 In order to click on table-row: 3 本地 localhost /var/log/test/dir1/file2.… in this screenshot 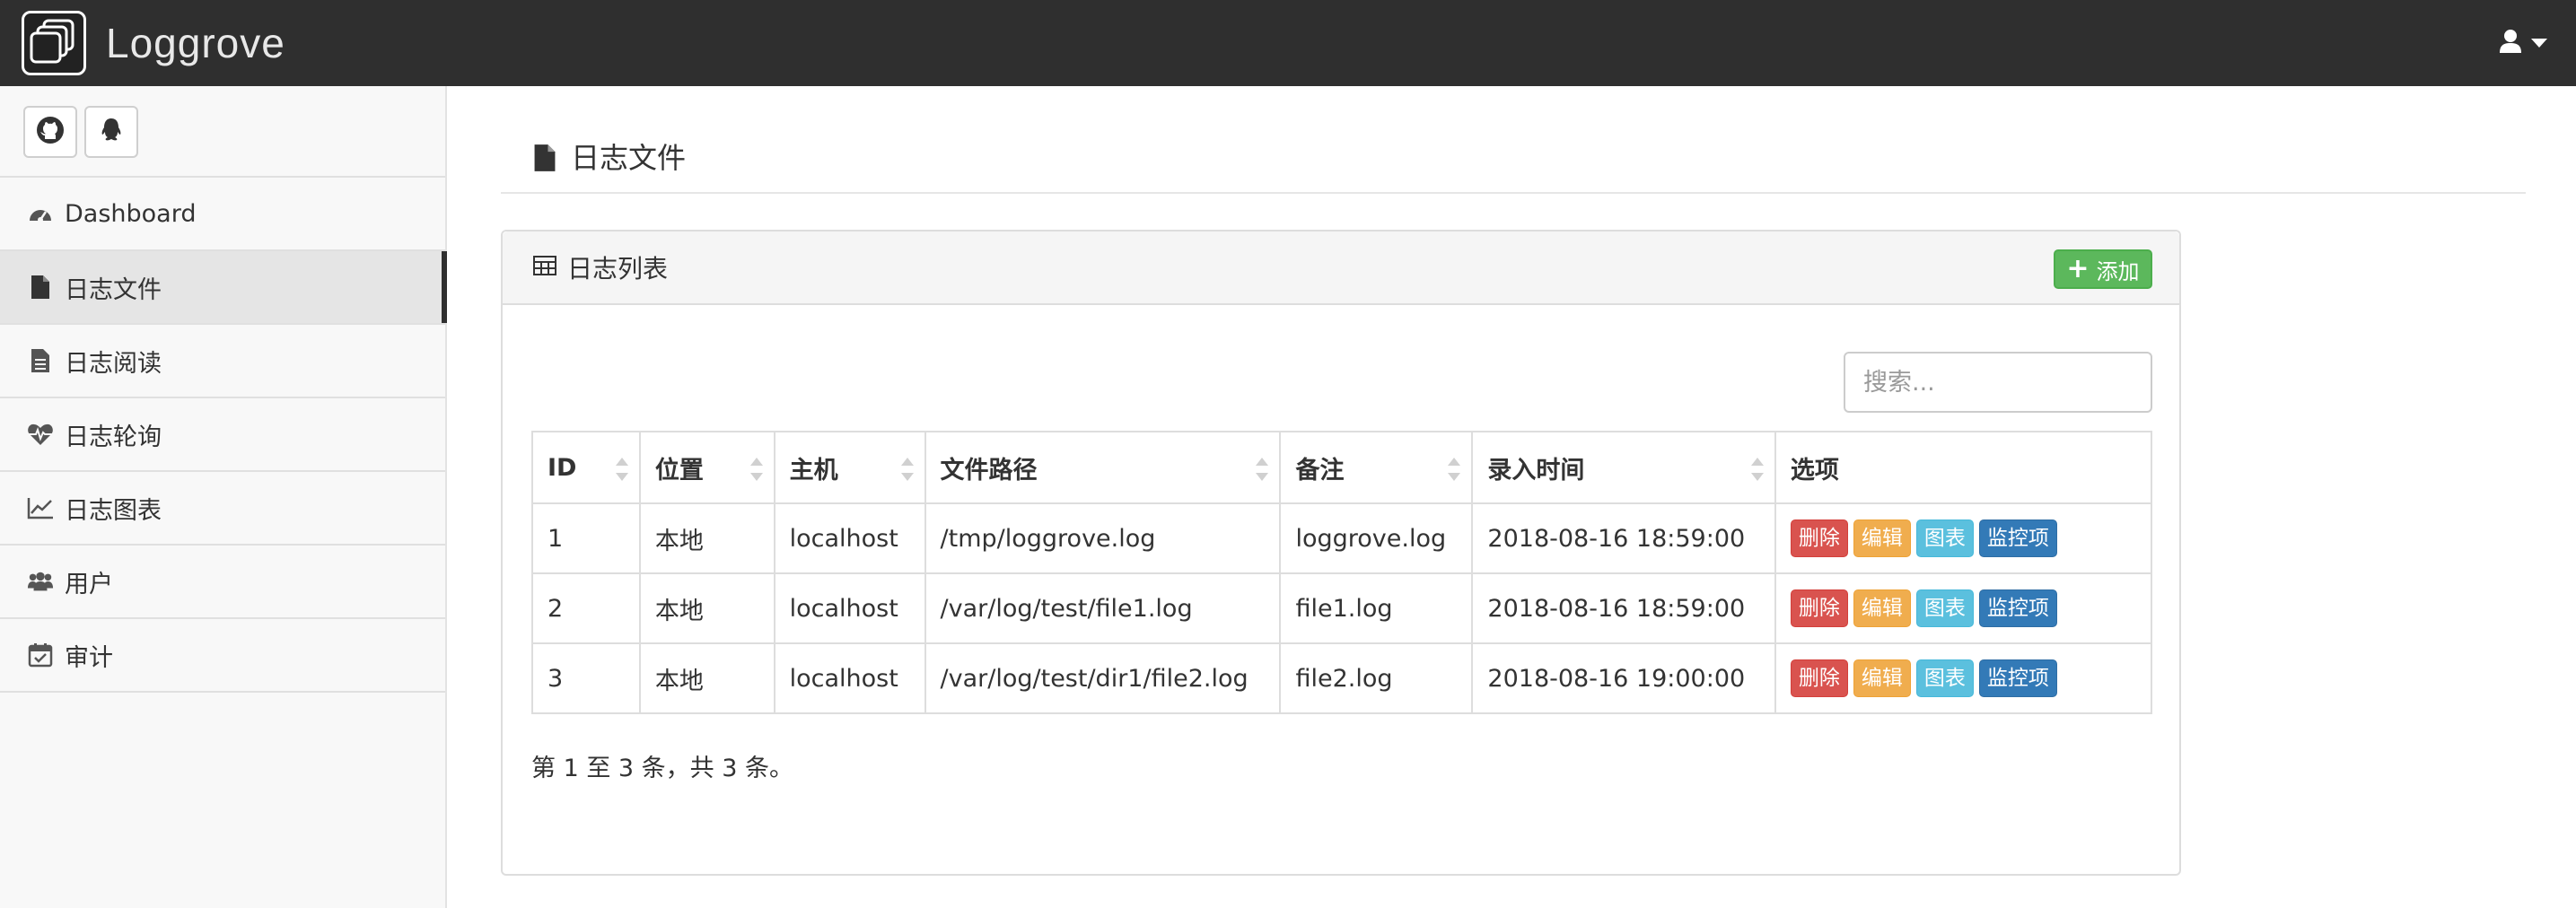, I will do `click(1342, 678)`.